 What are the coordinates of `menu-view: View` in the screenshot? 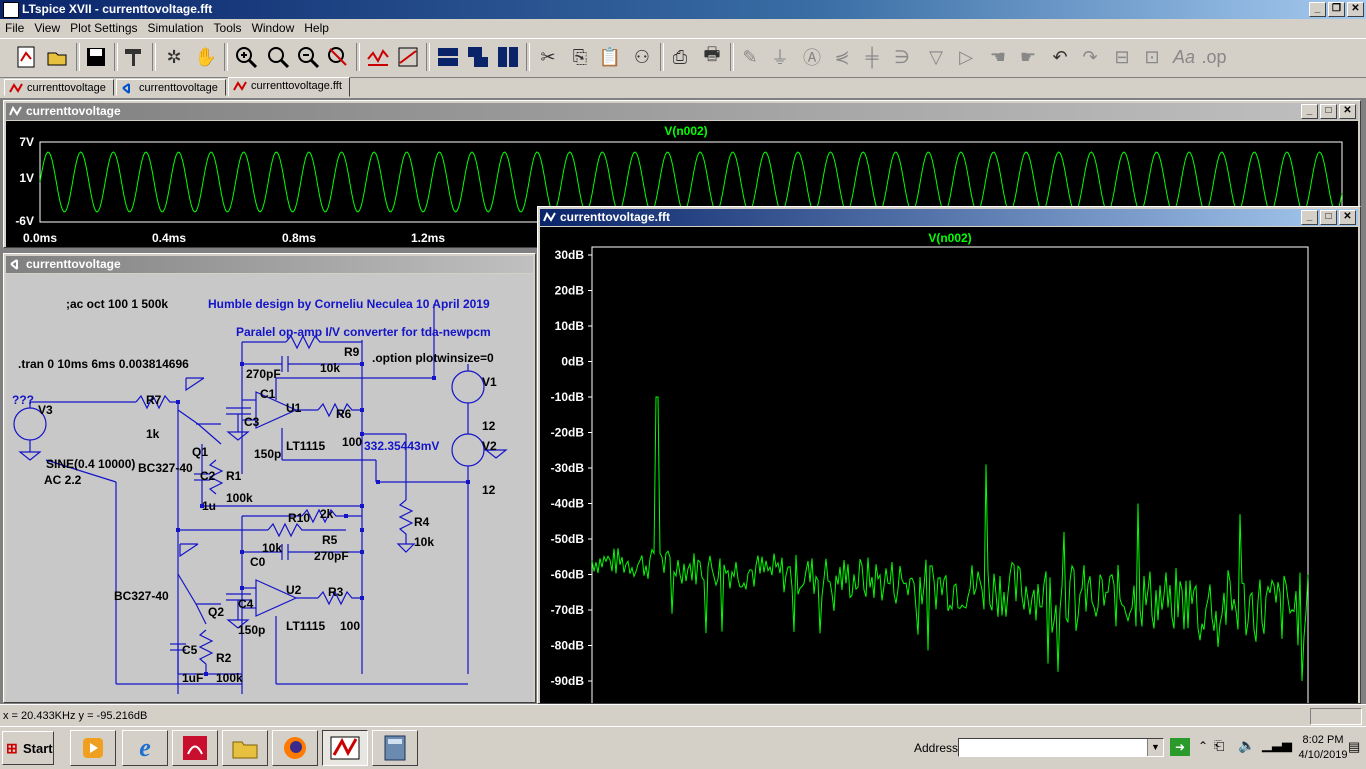 It's located at (47, 27).